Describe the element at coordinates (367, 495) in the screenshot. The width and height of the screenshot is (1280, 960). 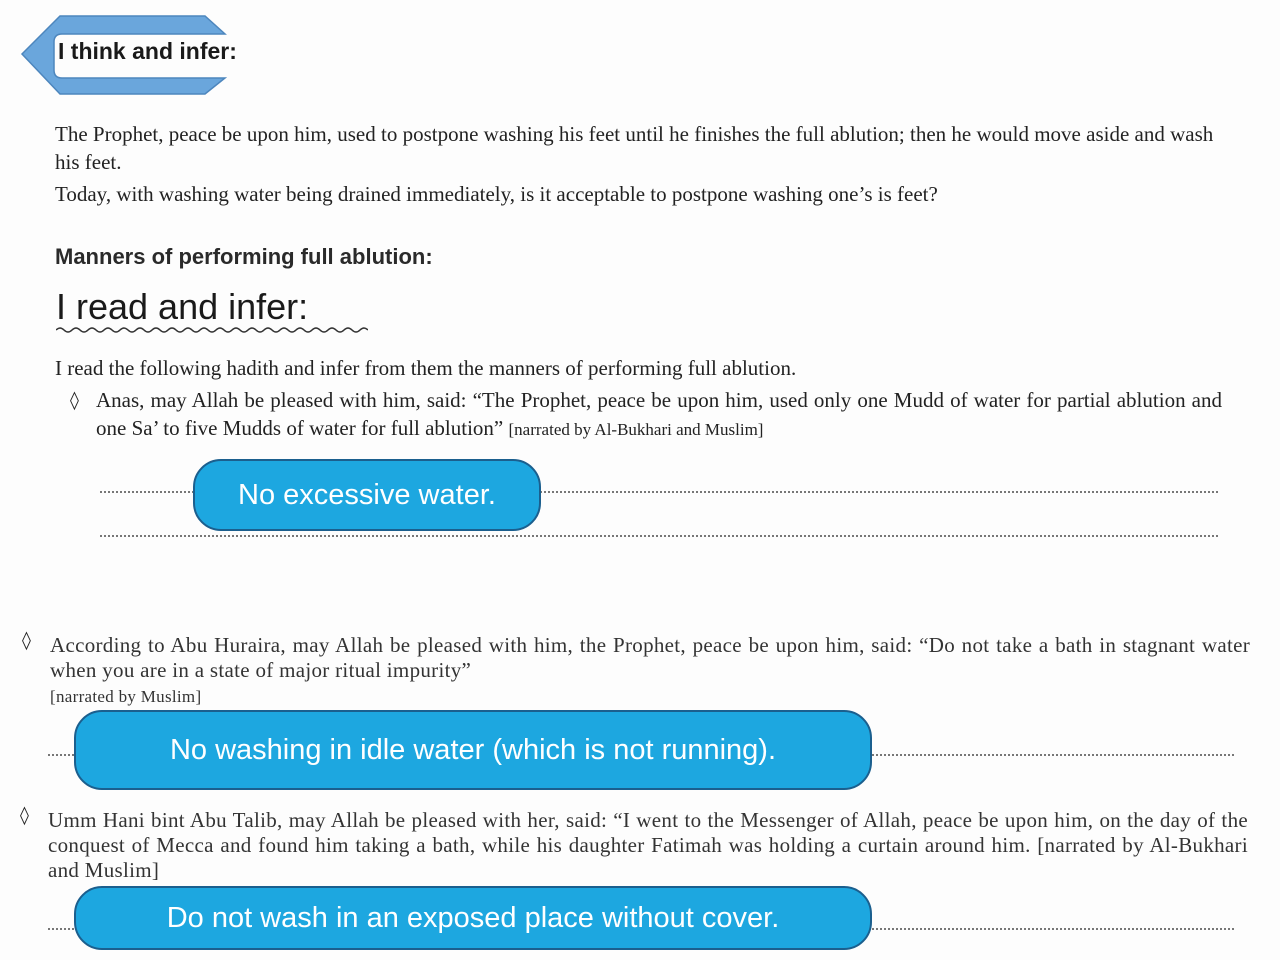
I see `answer-callout-1: No excessive water.` at that location.